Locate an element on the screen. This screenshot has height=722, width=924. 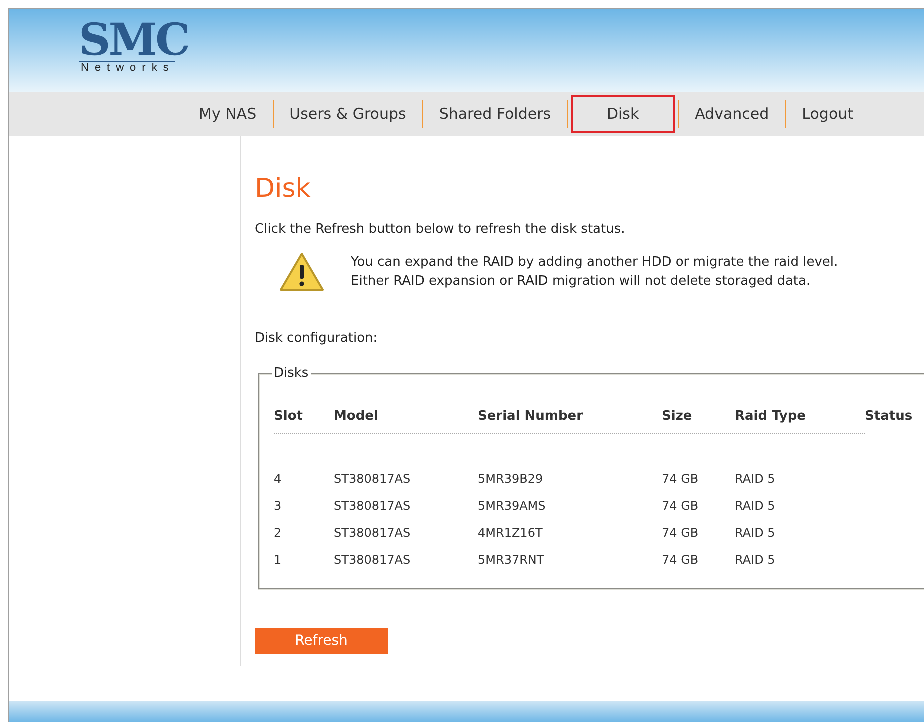
column-header: Serial Number is located at coordinates (531, 417).